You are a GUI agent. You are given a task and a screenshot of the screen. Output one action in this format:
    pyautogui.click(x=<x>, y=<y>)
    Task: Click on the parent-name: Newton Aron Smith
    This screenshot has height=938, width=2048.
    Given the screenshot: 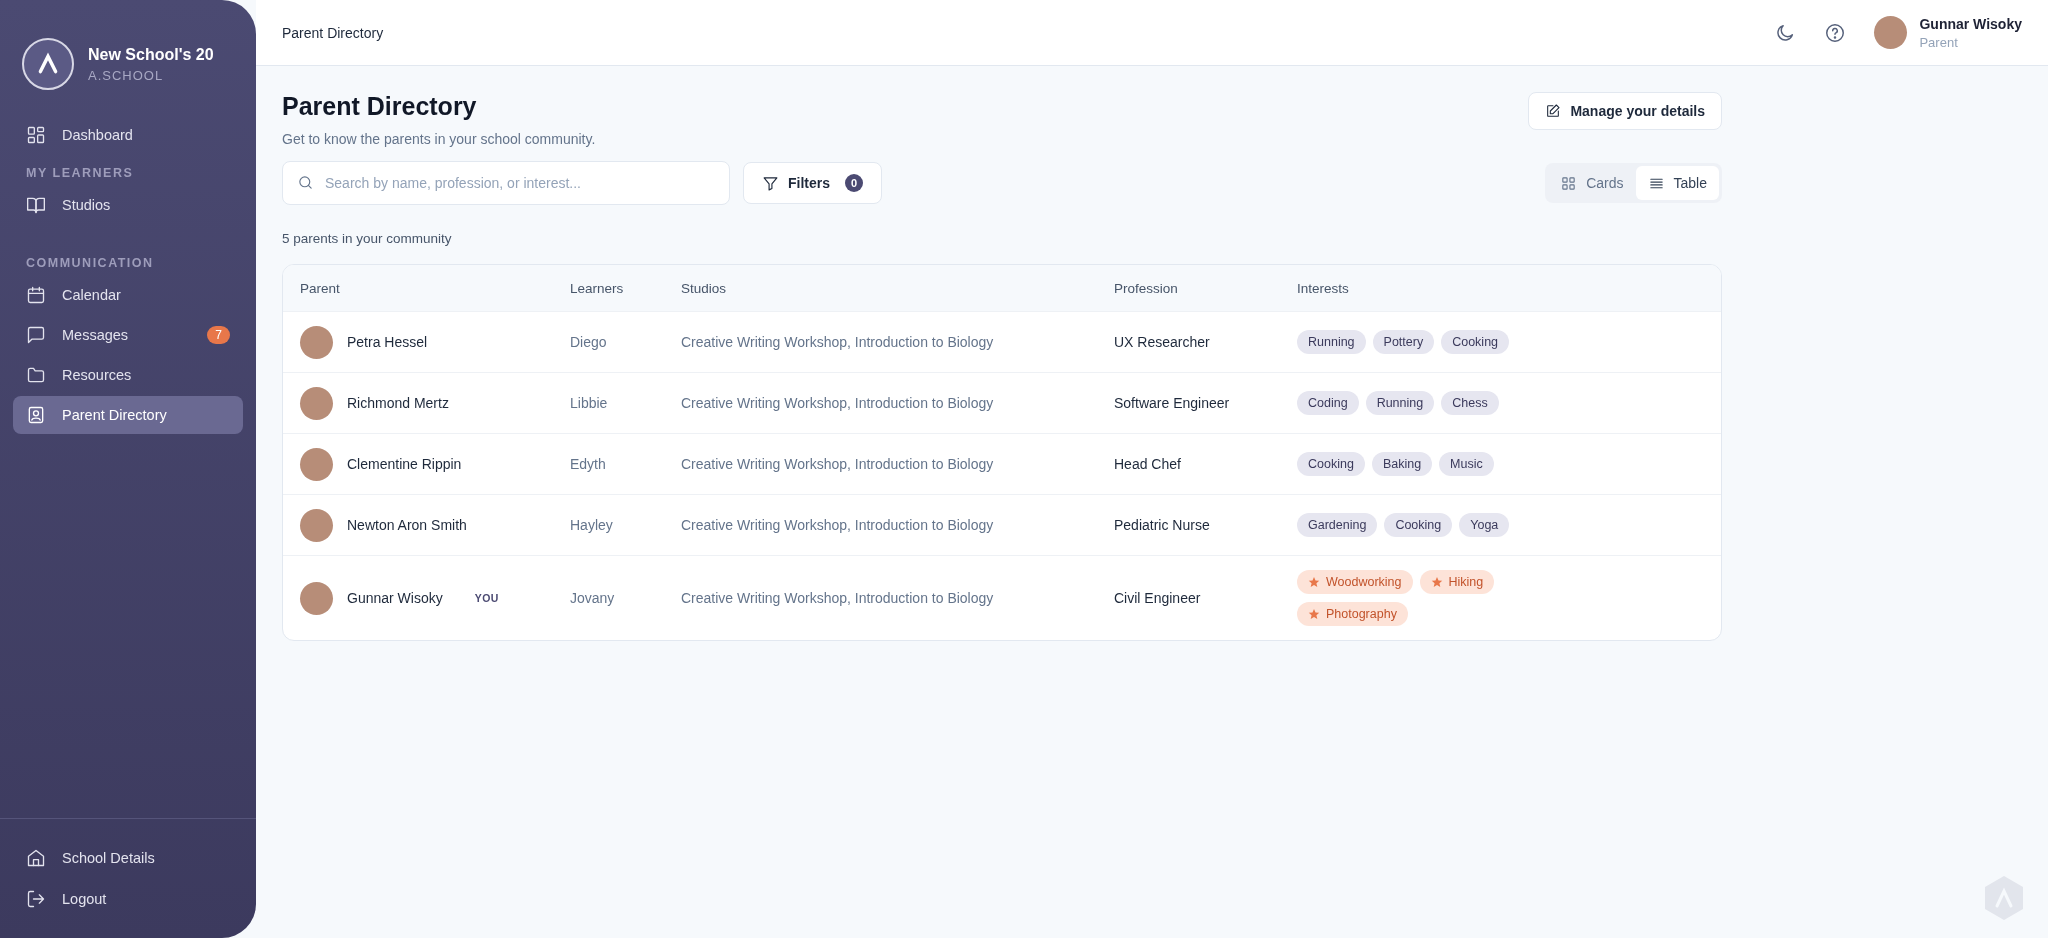 What is the action you would take?
    pyautogui.click(x=407, y=525)
    